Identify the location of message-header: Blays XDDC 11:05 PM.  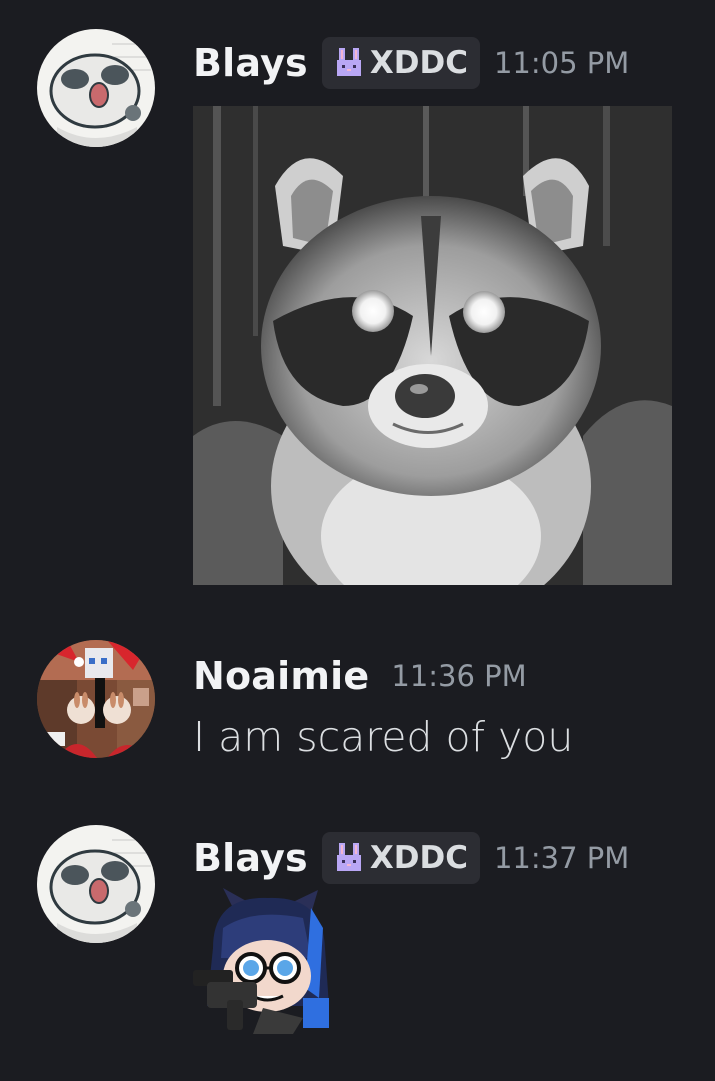
(411, 63).